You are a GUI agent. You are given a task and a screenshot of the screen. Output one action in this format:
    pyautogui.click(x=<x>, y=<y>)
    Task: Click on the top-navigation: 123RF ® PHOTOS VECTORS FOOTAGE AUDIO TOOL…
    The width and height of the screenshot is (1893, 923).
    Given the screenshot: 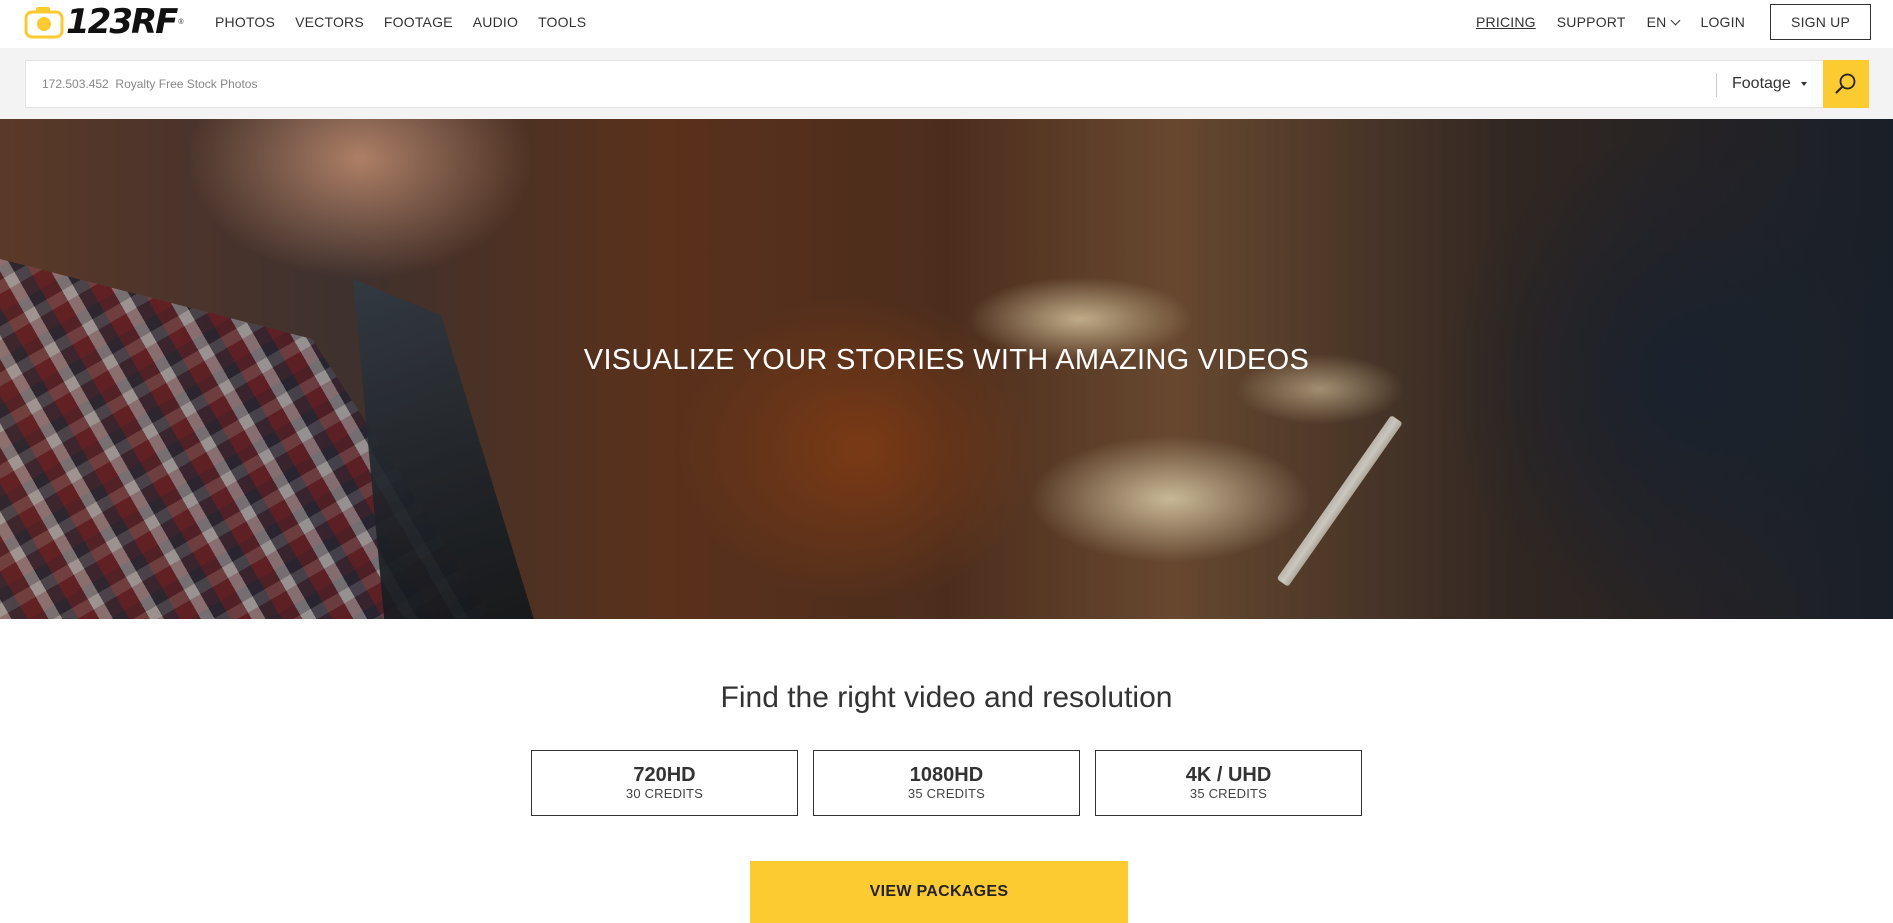 What is the action you would take?
    pyautogui.click(x=946, y=22)
    